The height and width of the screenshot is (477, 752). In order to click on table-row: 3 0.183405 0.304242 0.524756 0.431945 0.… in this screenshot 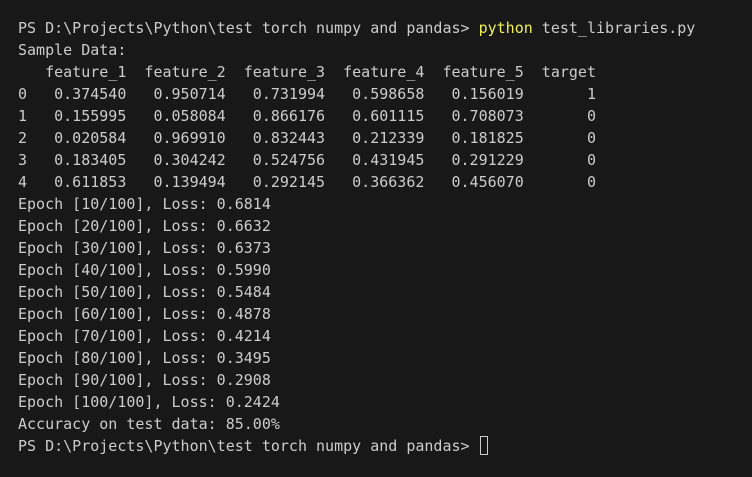, I will do `click(307, 160)`.